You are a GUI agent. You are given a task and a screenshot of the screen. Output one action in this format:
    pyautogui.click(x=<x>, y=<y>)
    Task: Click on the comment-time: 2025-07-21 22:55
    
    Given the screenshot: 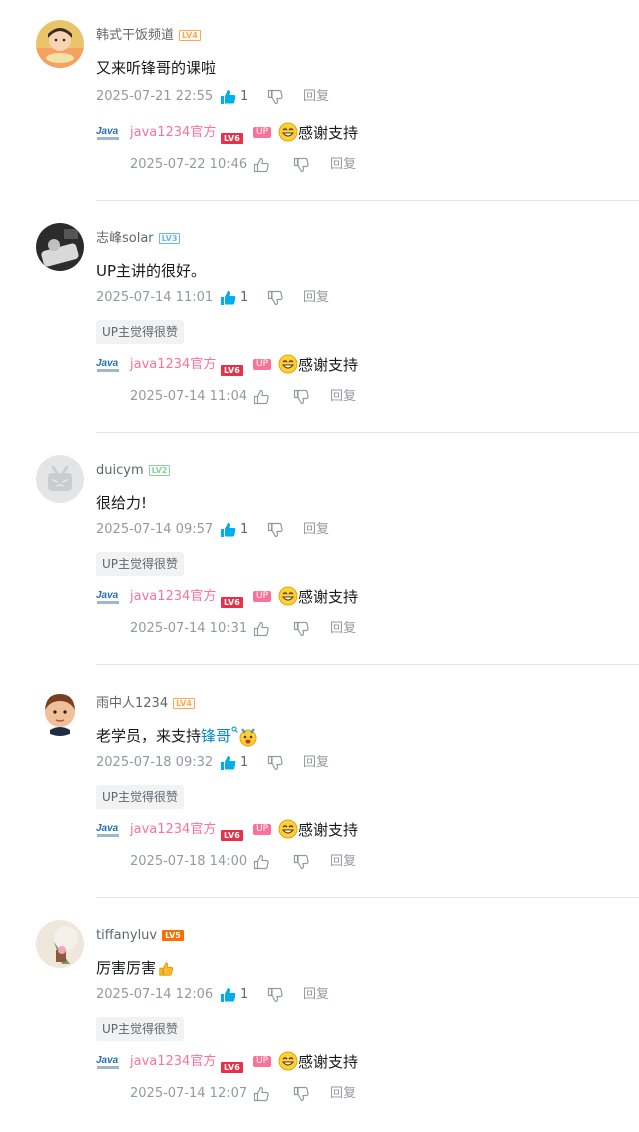 What is the action you would take?
    pyautogui.click(x=155, y=96)
    